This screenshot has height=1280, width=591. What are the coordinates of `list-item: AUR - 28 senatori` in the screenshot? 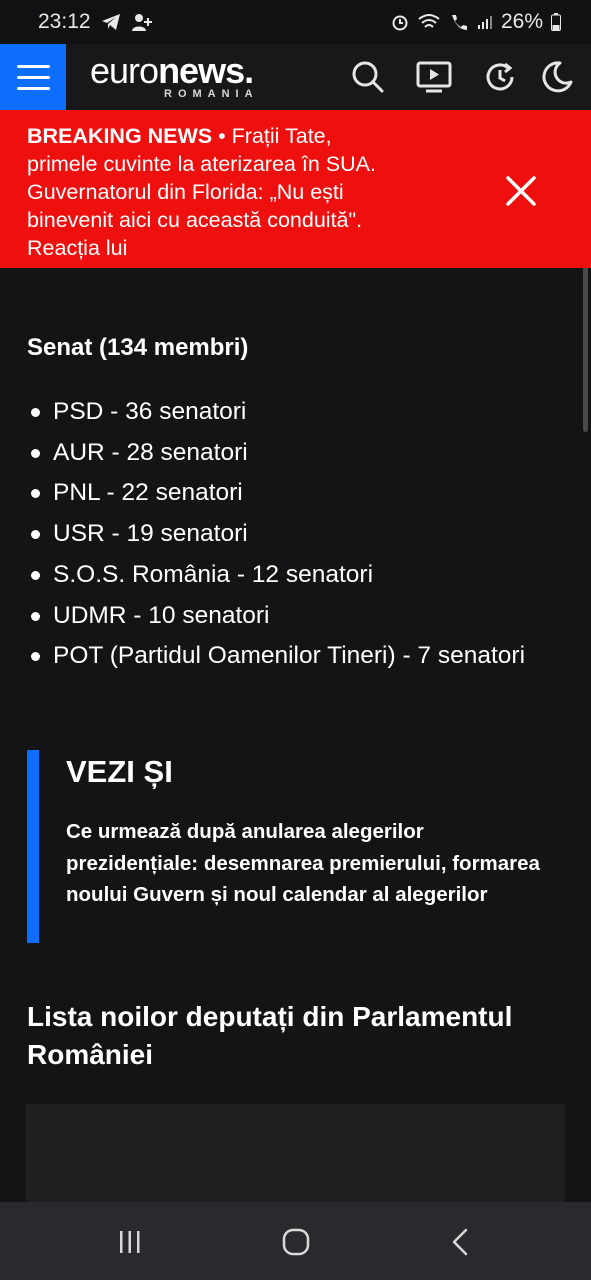 It's located at (277, 453).